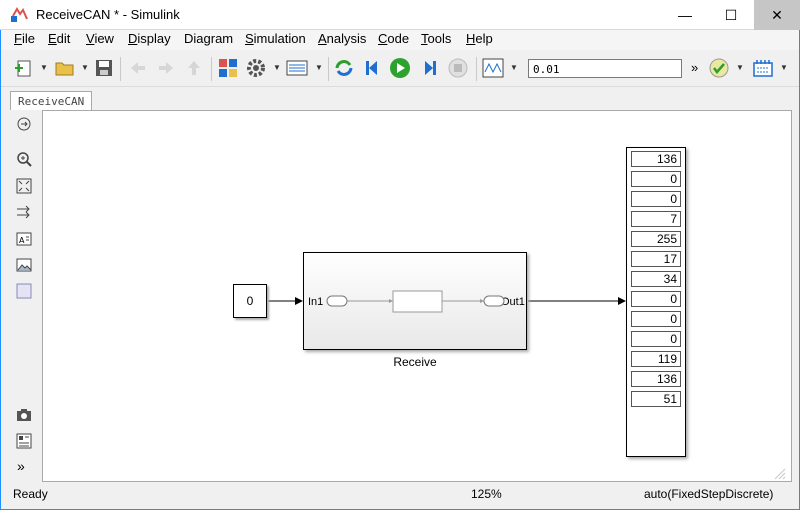 This screenshot has width=800, height=510. I want to click on display-value-cell: 119, so click(656, 359).